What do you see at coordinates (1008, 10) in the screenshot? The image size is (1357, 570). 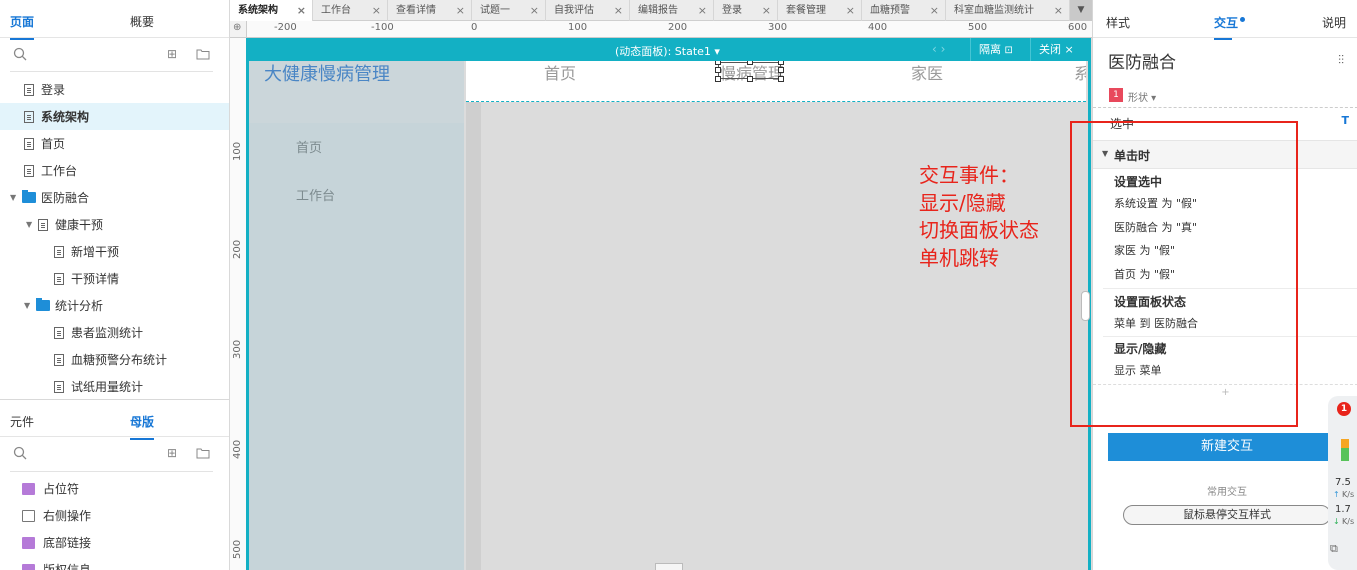 I see `doc-tab: 科室血糖监测统计 ×` at bounding box center [1008, 10].